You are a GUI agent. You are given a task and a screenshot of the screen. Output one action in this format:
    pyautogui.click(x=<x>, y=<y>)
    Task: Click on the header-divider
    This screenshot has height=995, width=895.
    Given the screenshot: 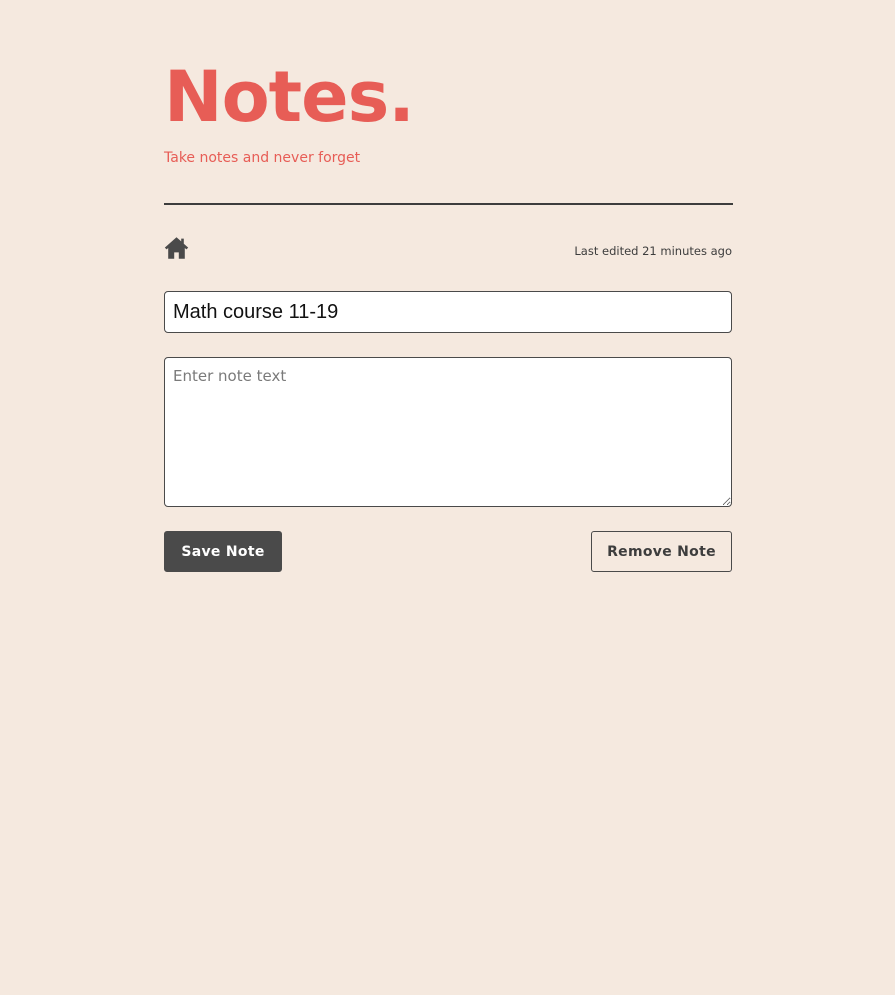 What is the action you would take?
    pyautogui.click(x=448, y=204)
    